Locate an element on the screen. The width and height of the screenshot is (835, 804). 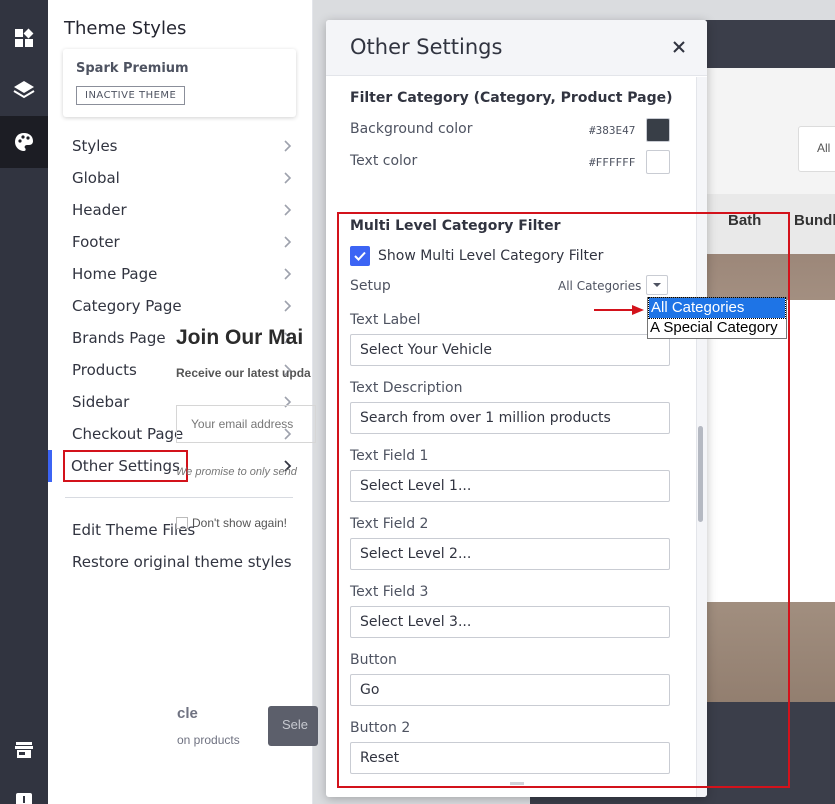
background-color-hex: #383E47 is located at coordinates (612, 130).